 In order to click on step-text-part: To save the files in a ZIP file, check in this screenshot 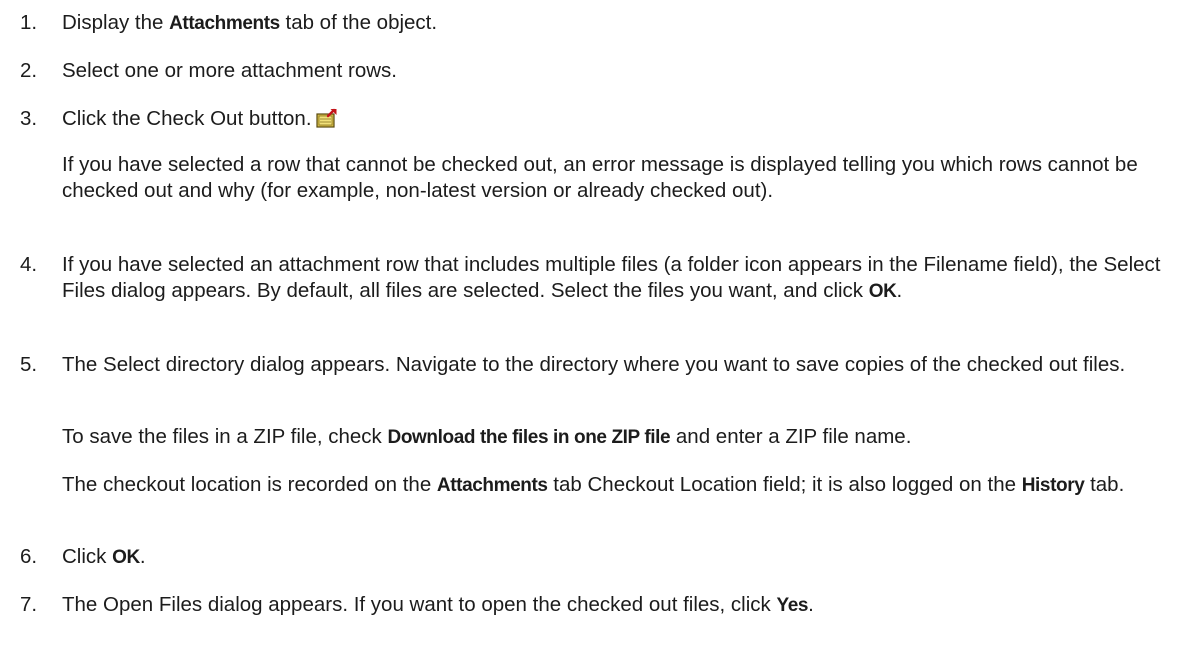, I will do `click(225, 436)`.